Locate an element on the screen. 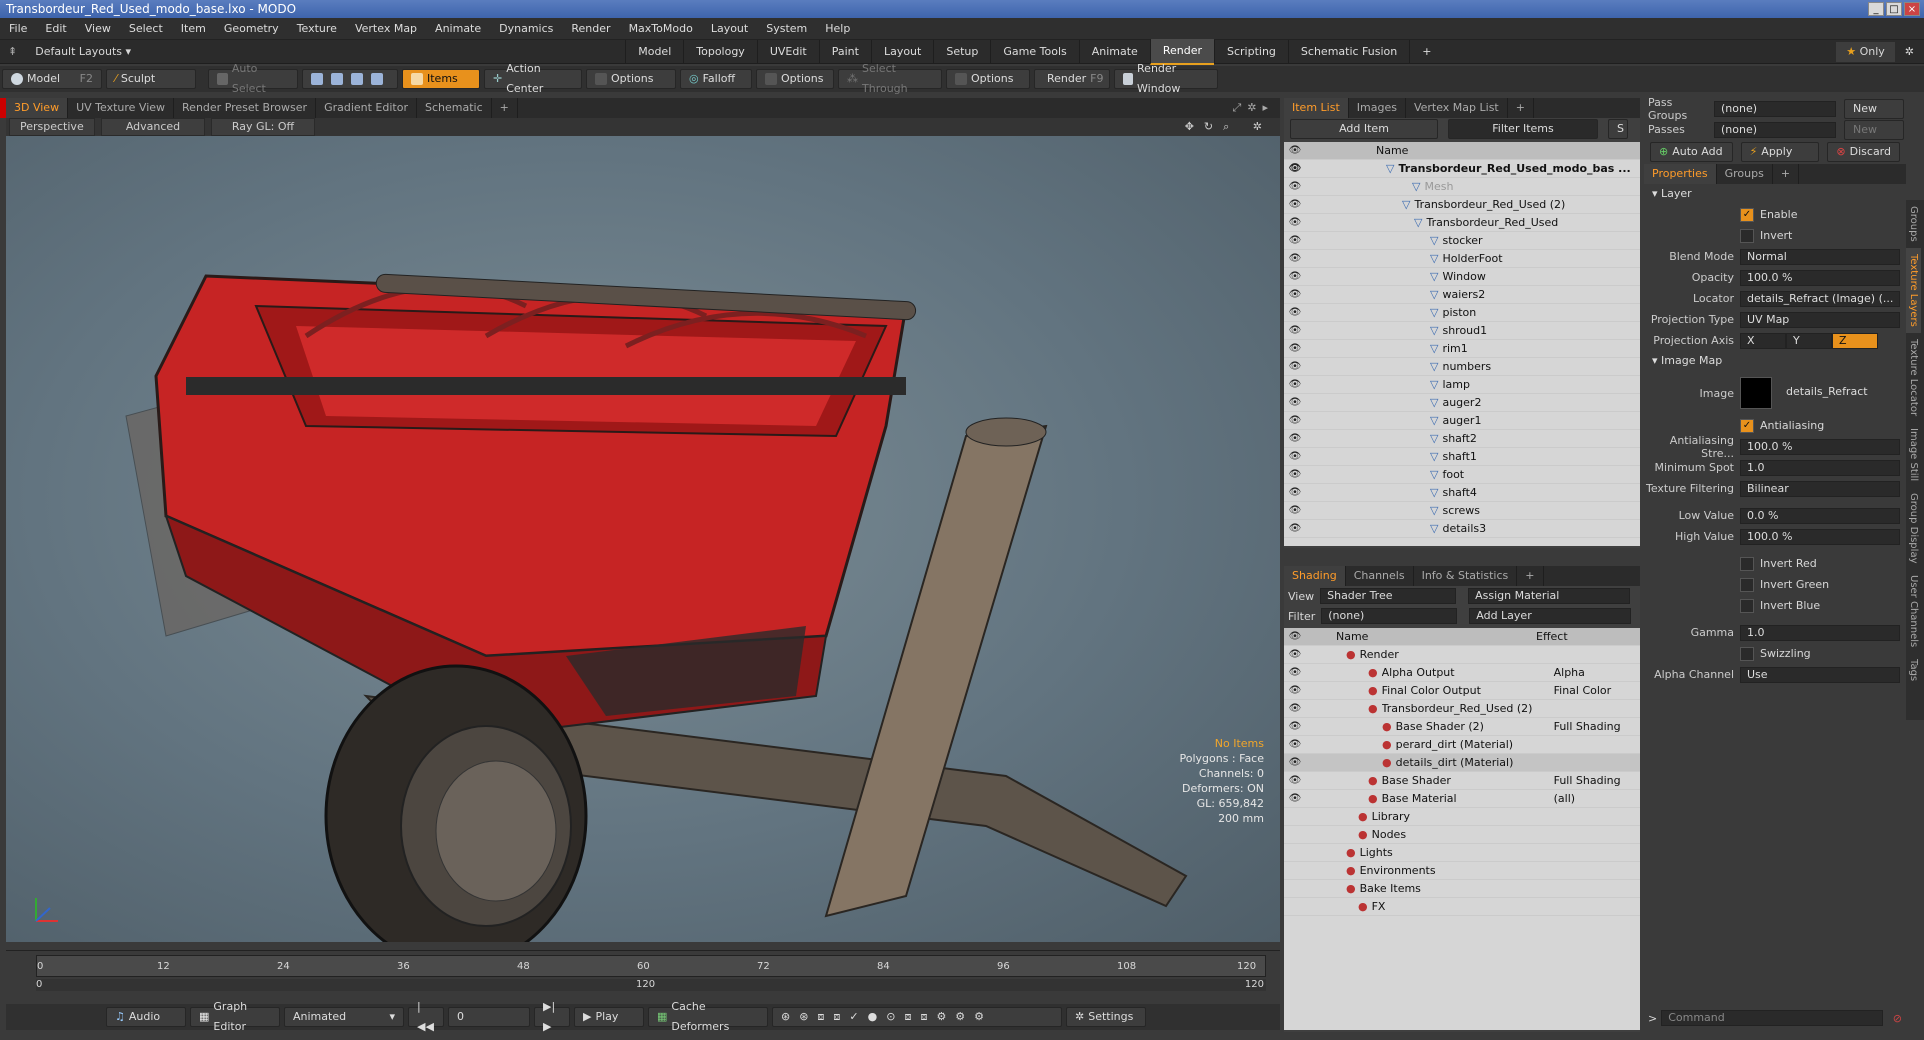 The width and height of the screenshot is (1924, 1040). image-thumbnail is located at coordinates (1756, 393).